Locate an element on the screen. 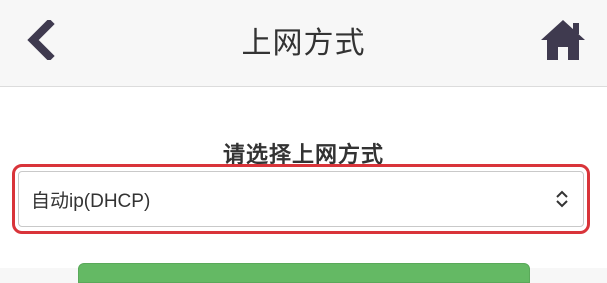  select-value: 自动ip(DHCP) is located at coordinates (91, 201).